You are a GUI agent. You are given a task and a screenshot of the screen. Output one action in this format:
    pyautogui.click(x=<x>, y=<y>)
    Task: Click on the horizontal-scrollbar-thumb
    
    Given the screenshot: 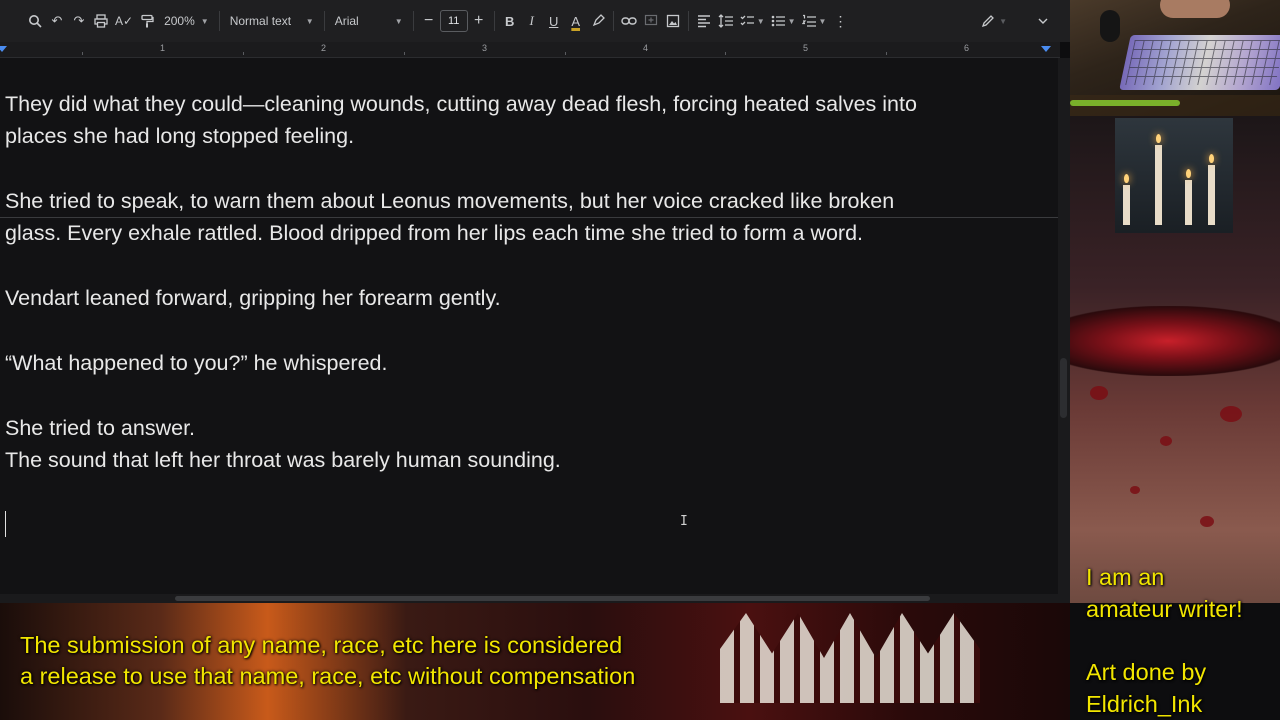 What is the action you would take?
    pyautogui.click(x=552, y=598)
    